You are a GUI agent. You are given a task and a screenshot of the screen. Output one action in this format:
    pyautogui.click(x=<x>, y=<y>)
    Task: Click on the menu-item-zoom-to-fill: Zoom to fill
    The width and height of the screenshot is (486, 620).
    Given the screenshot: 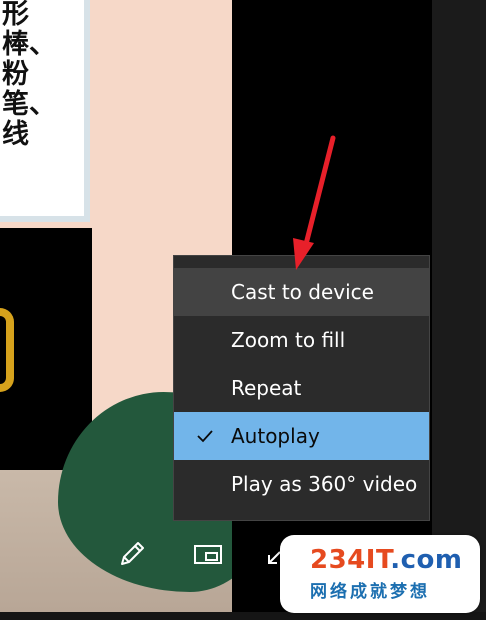 What is the action you would take?
    pyautogui.click(x=301, y=340)
    